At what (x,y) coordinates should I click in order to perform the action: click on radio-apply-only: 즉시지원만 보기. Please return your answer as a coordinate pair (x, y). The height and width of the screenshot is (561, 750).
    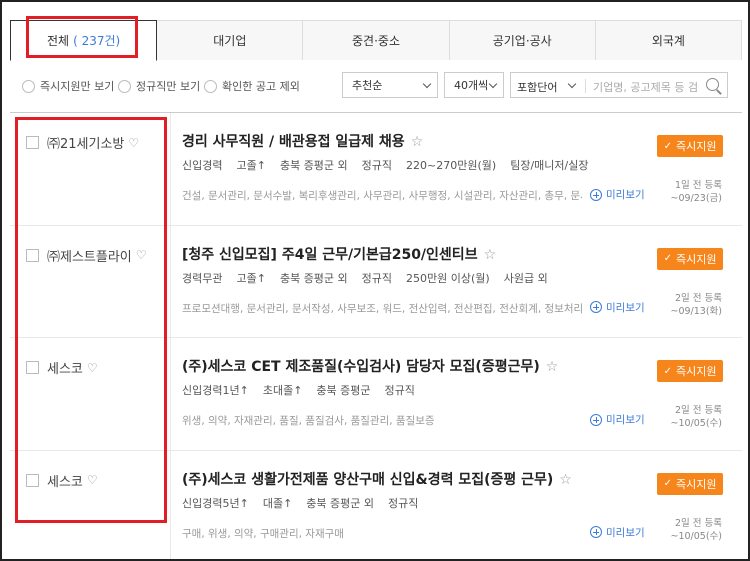
    Looking at the image, I should click on (68, 86).